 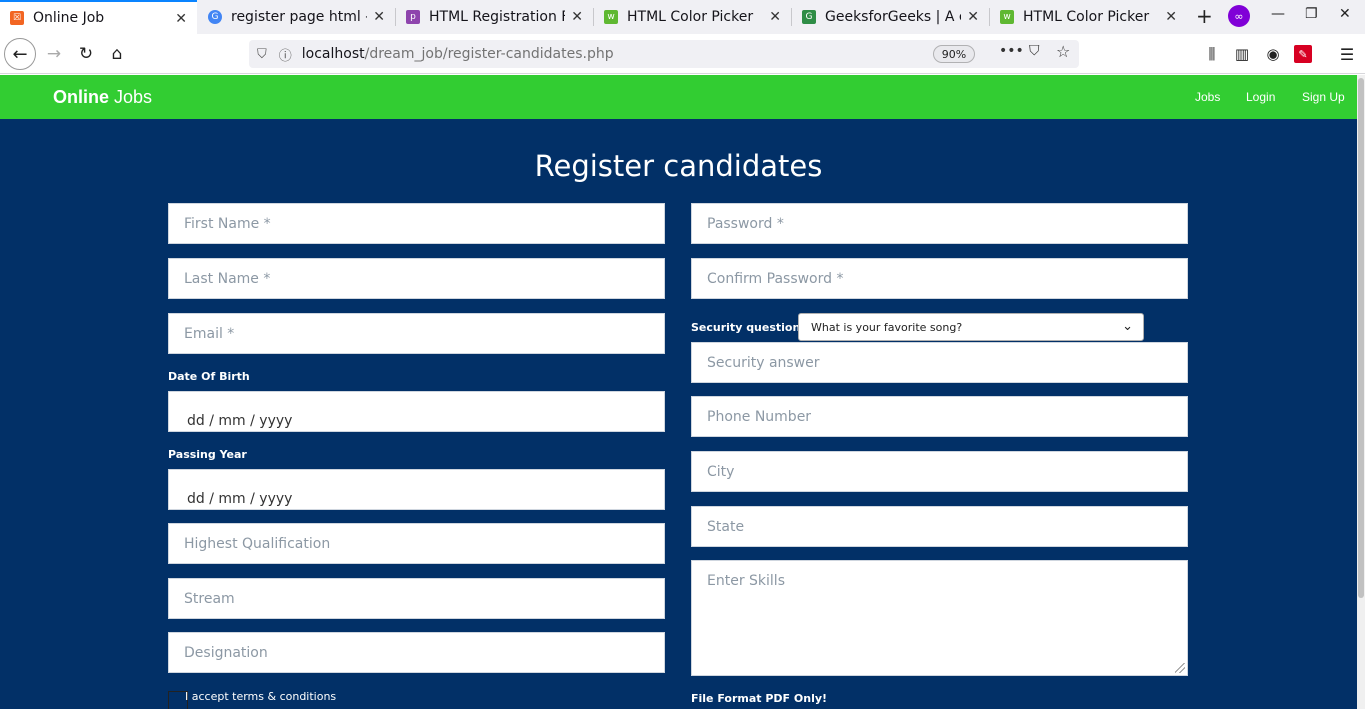 What do you see at coordinates (215, 17) in the screenshot?
I see `google-icon: G` at bounding box center [215, 17].